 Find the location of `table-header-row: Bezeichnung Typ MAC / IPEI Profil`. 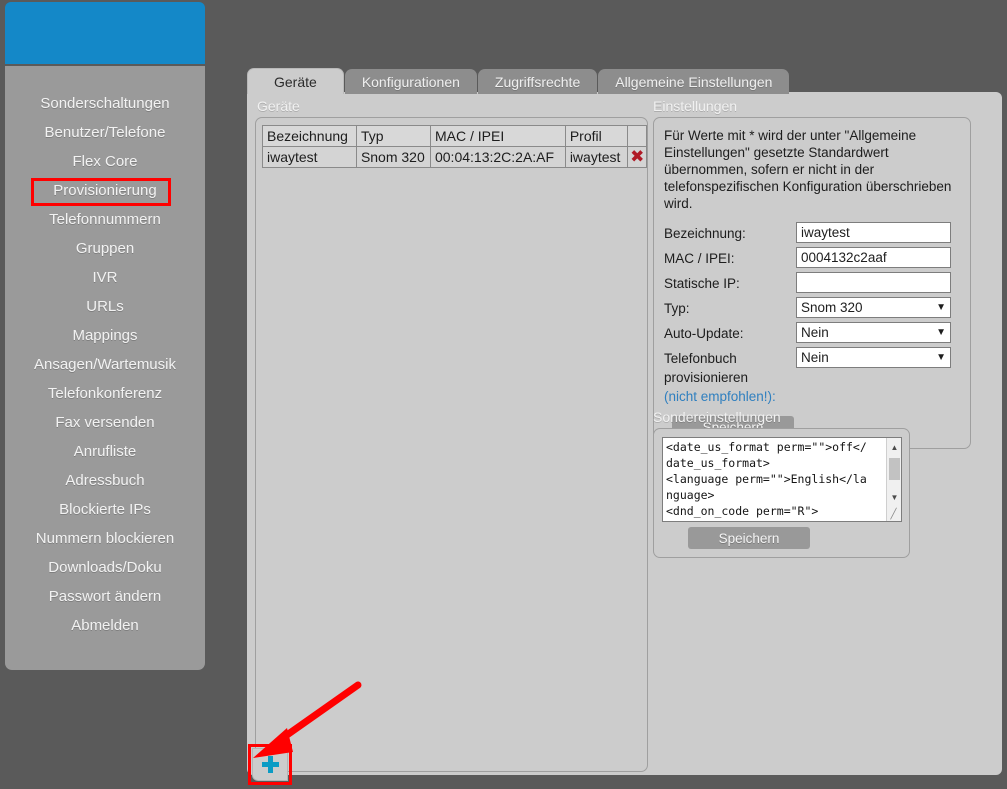

table-header-row: Bezeichnung Typ MAC / IPEI Profil is located at coordinates (454, 136).